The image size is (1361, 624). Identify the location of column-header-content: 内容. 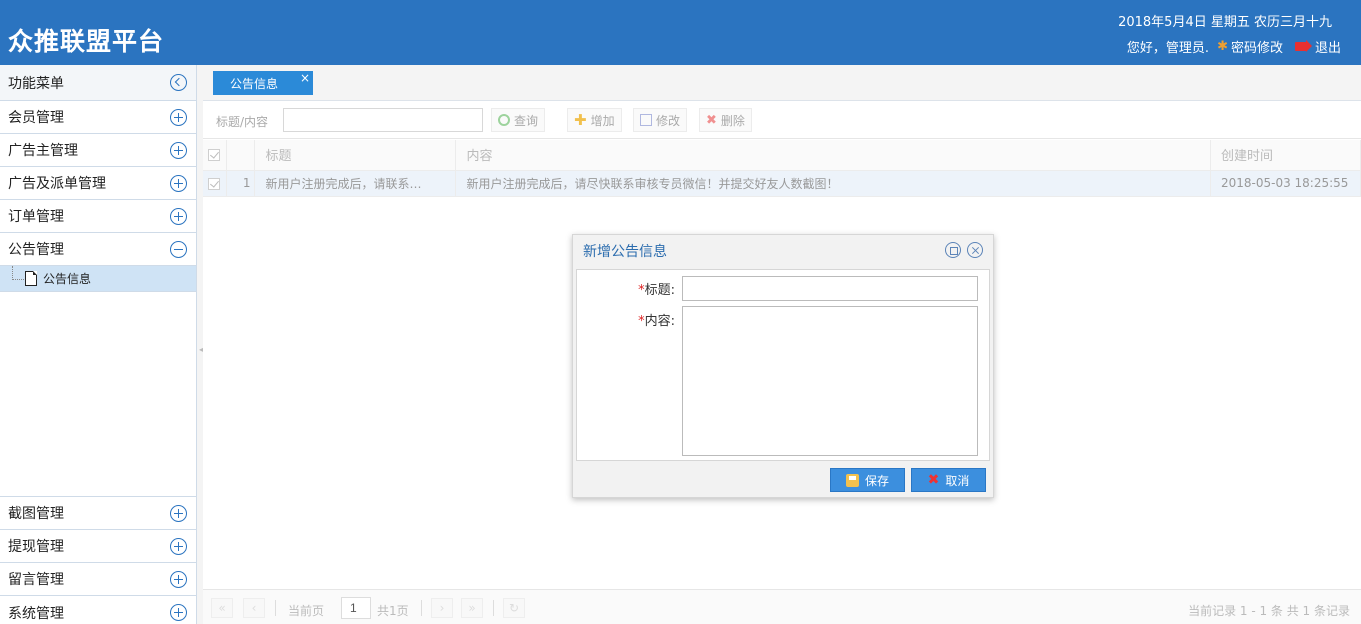
(833, 155).